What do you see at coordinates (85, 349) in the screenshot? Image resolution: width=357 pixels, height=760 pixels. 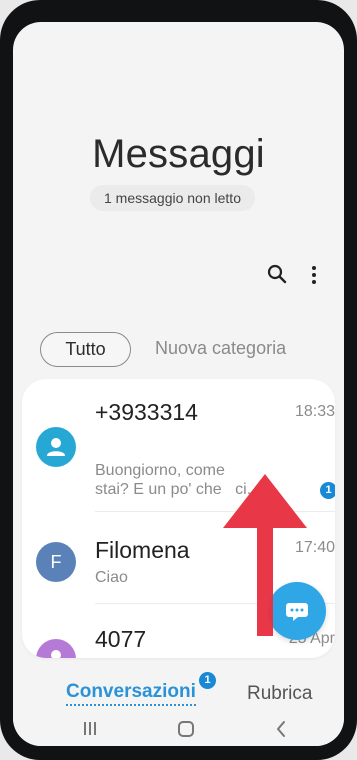 I see `filter-chip-all: Tutto` at bounding box center [85, 349].